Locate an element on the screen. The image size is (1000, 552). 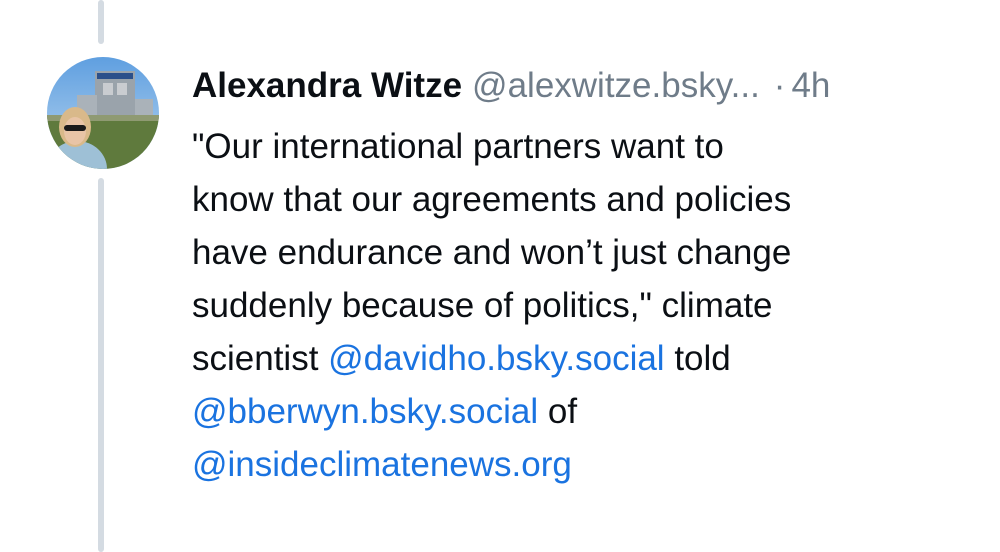
post-text-line: suddenly because of politics," climate is located at coordinates (482, 305).